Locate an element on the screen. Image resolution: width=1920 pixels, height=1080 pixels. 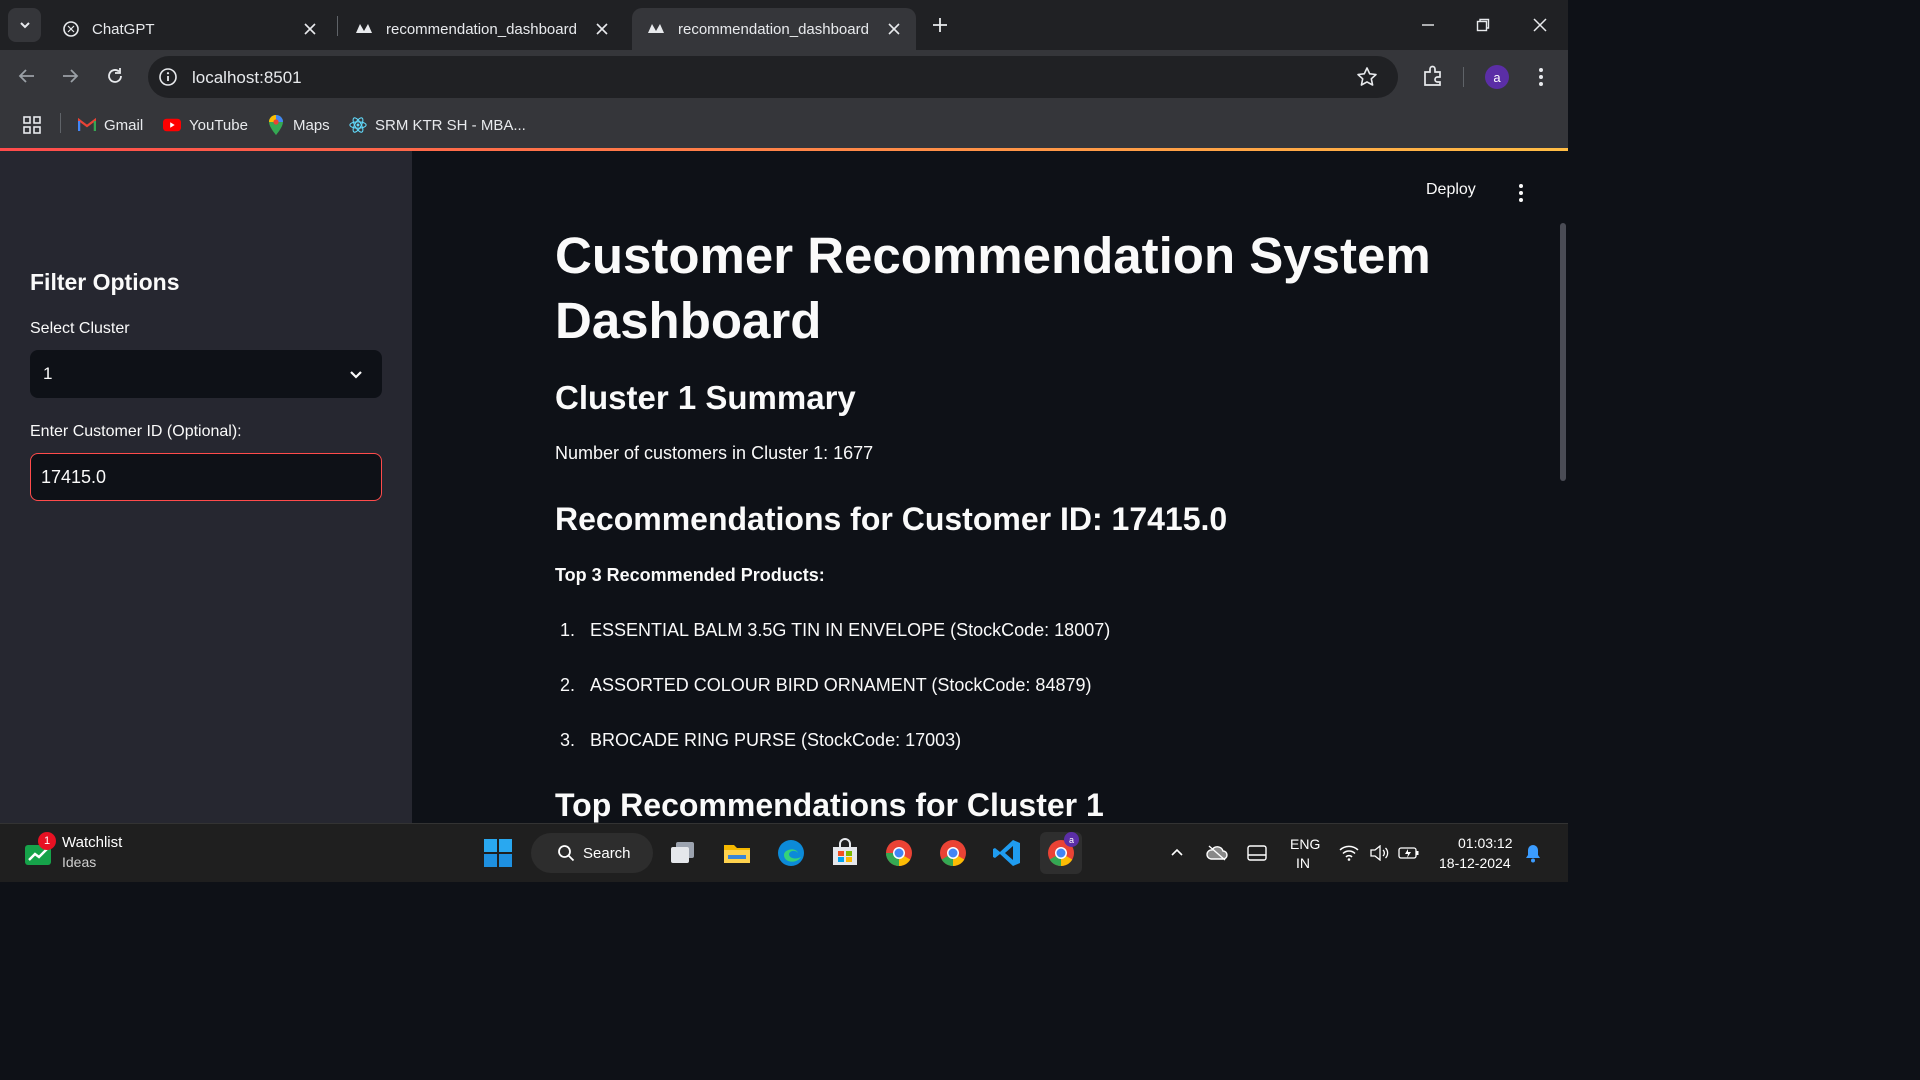
tab-chatgpt: ChatGPT is located at coordinates (190, 29).